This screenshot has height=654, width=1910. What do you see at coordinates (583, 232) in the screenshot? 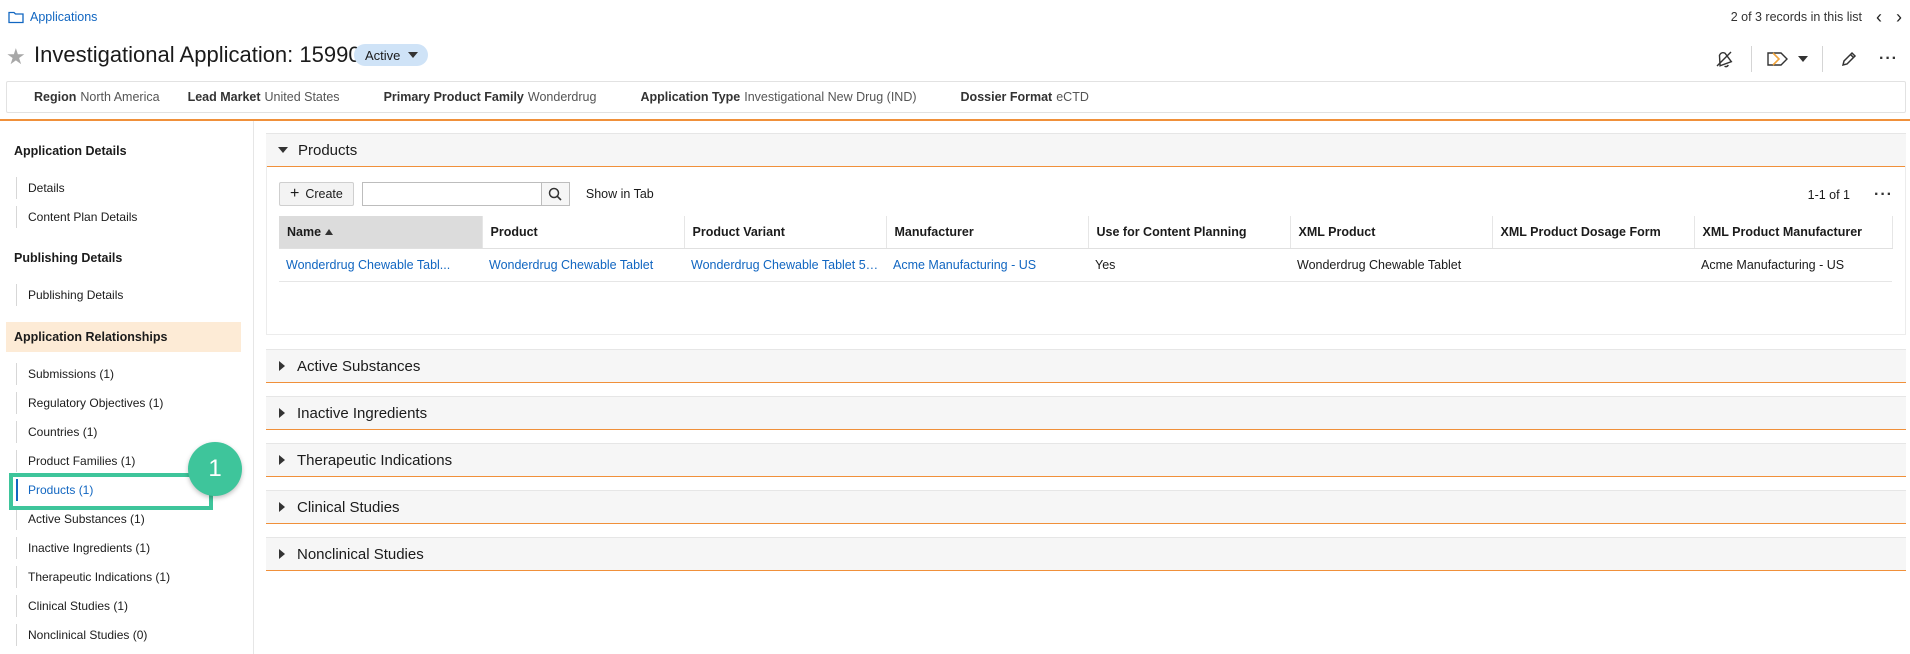
I see `column-header-product: Product` at bounding box center [583, 232].